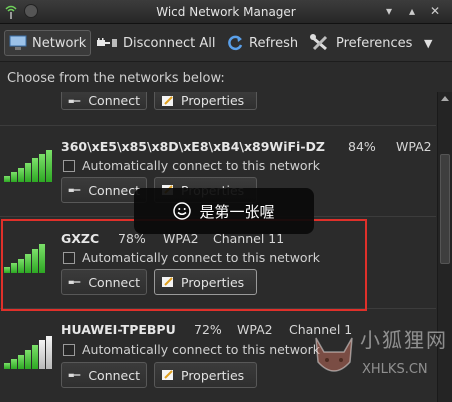  I want to click on scroll-up-icon, so click(445, 98).